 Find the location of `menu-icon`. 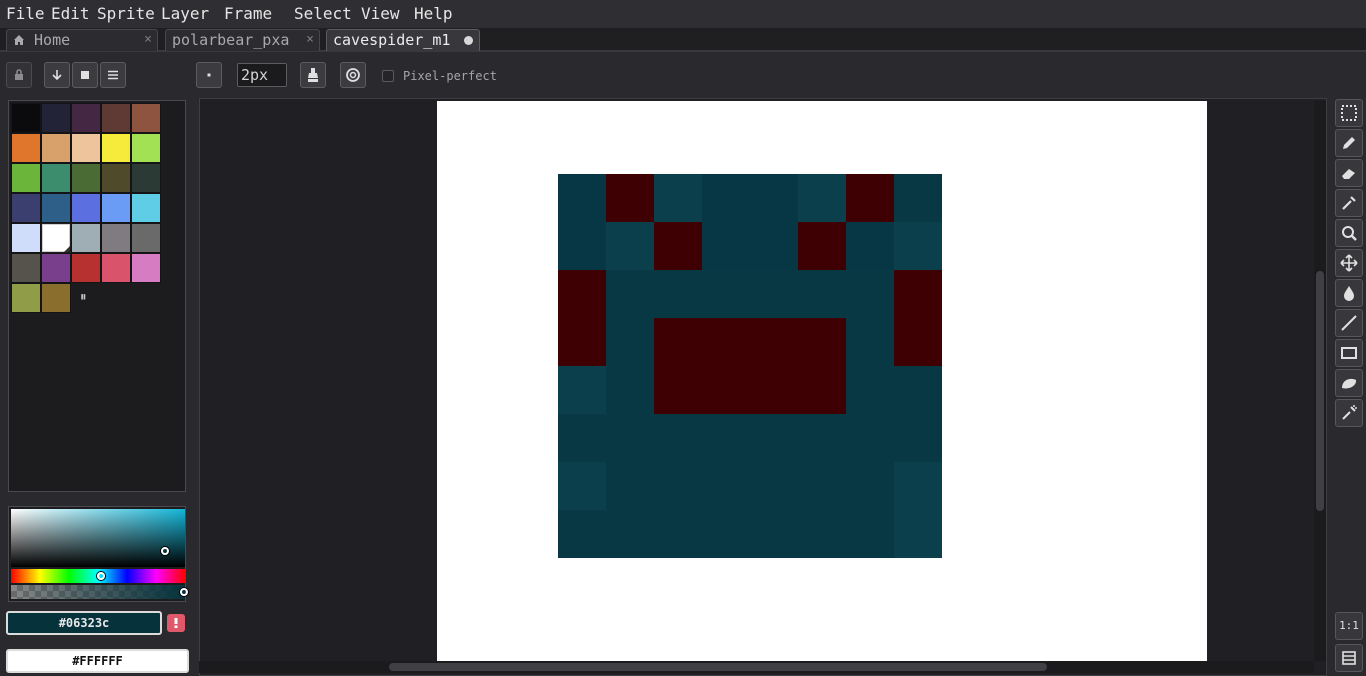

menu-icon is located at coordinates (113, 75).